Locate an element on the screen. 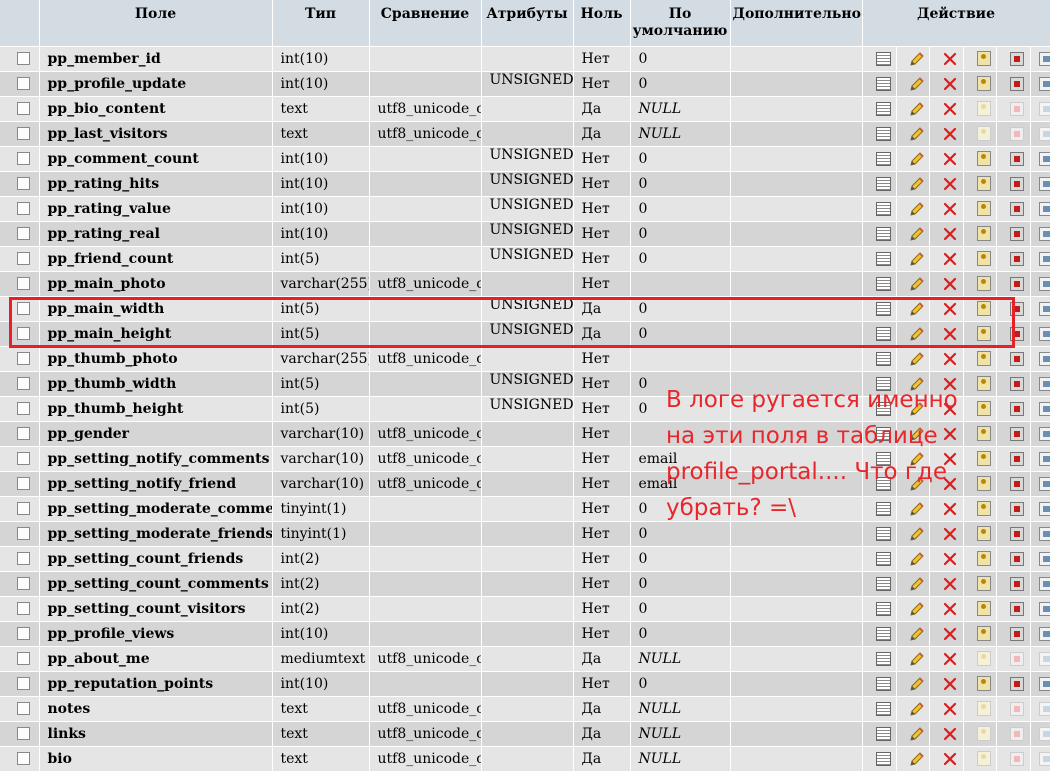 This screenshot has height=779, width=1050. header-default: По умолчанию is located at coordinates (680, 23).